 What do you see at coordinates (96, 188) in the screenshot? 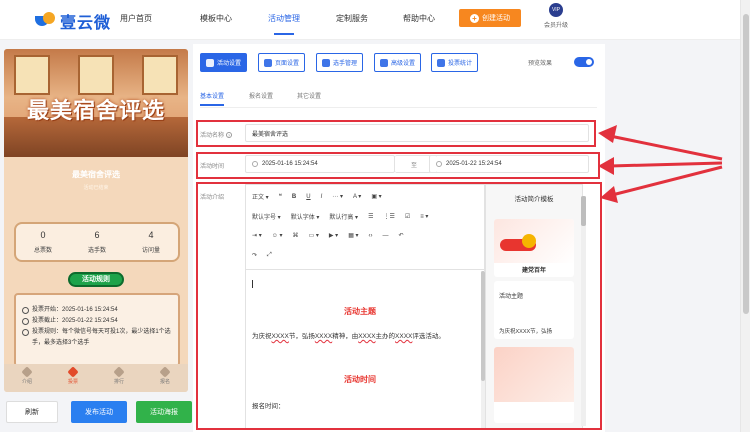
I see `preview-activity-status: 活动已结束` at bounding box center [96, 188].